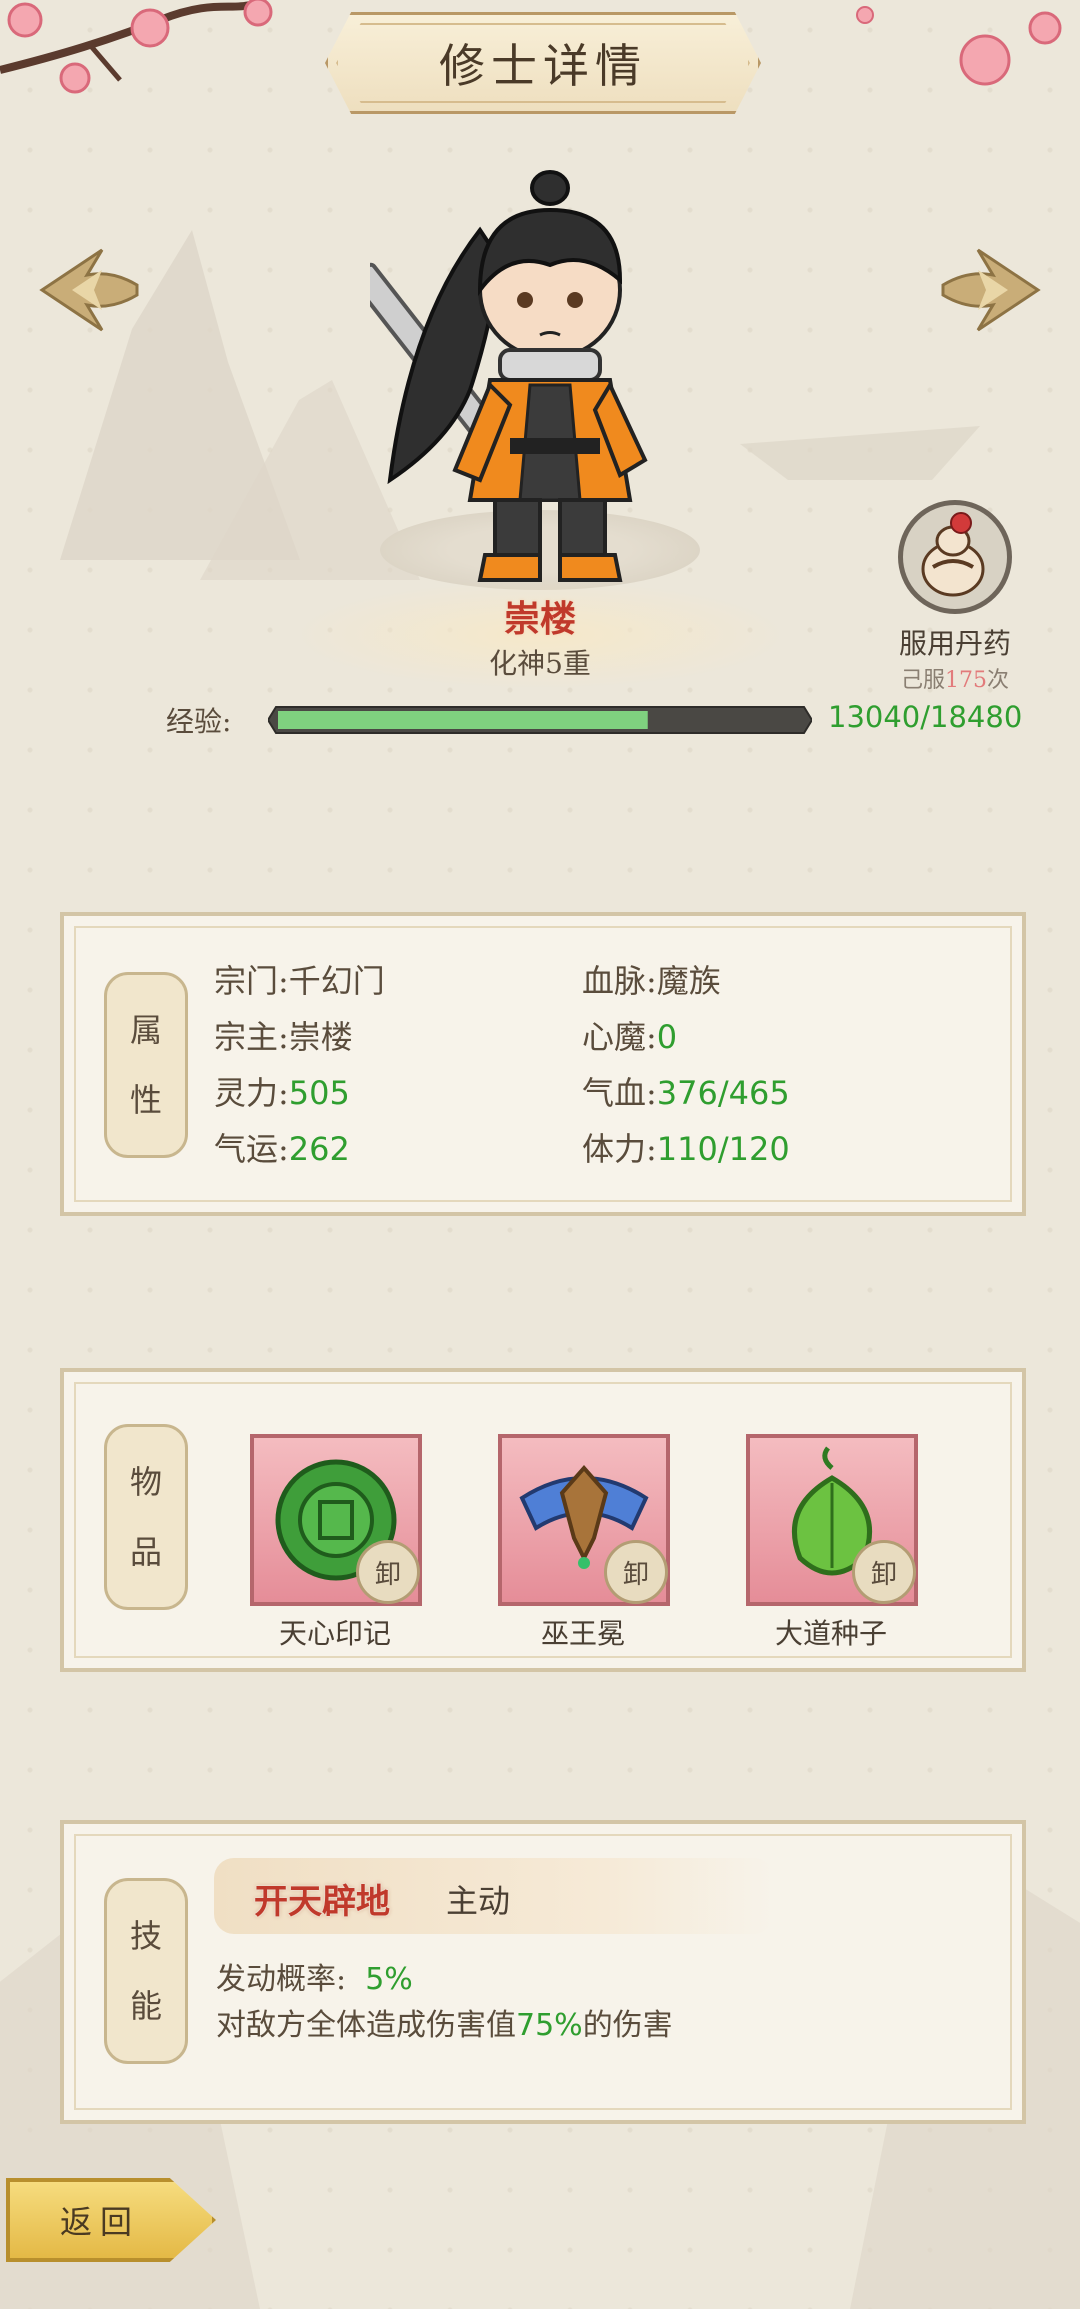  Describe the element at coordinates (830, 1633) in the screenshot. I see `item-name: 大道种子` at that location.